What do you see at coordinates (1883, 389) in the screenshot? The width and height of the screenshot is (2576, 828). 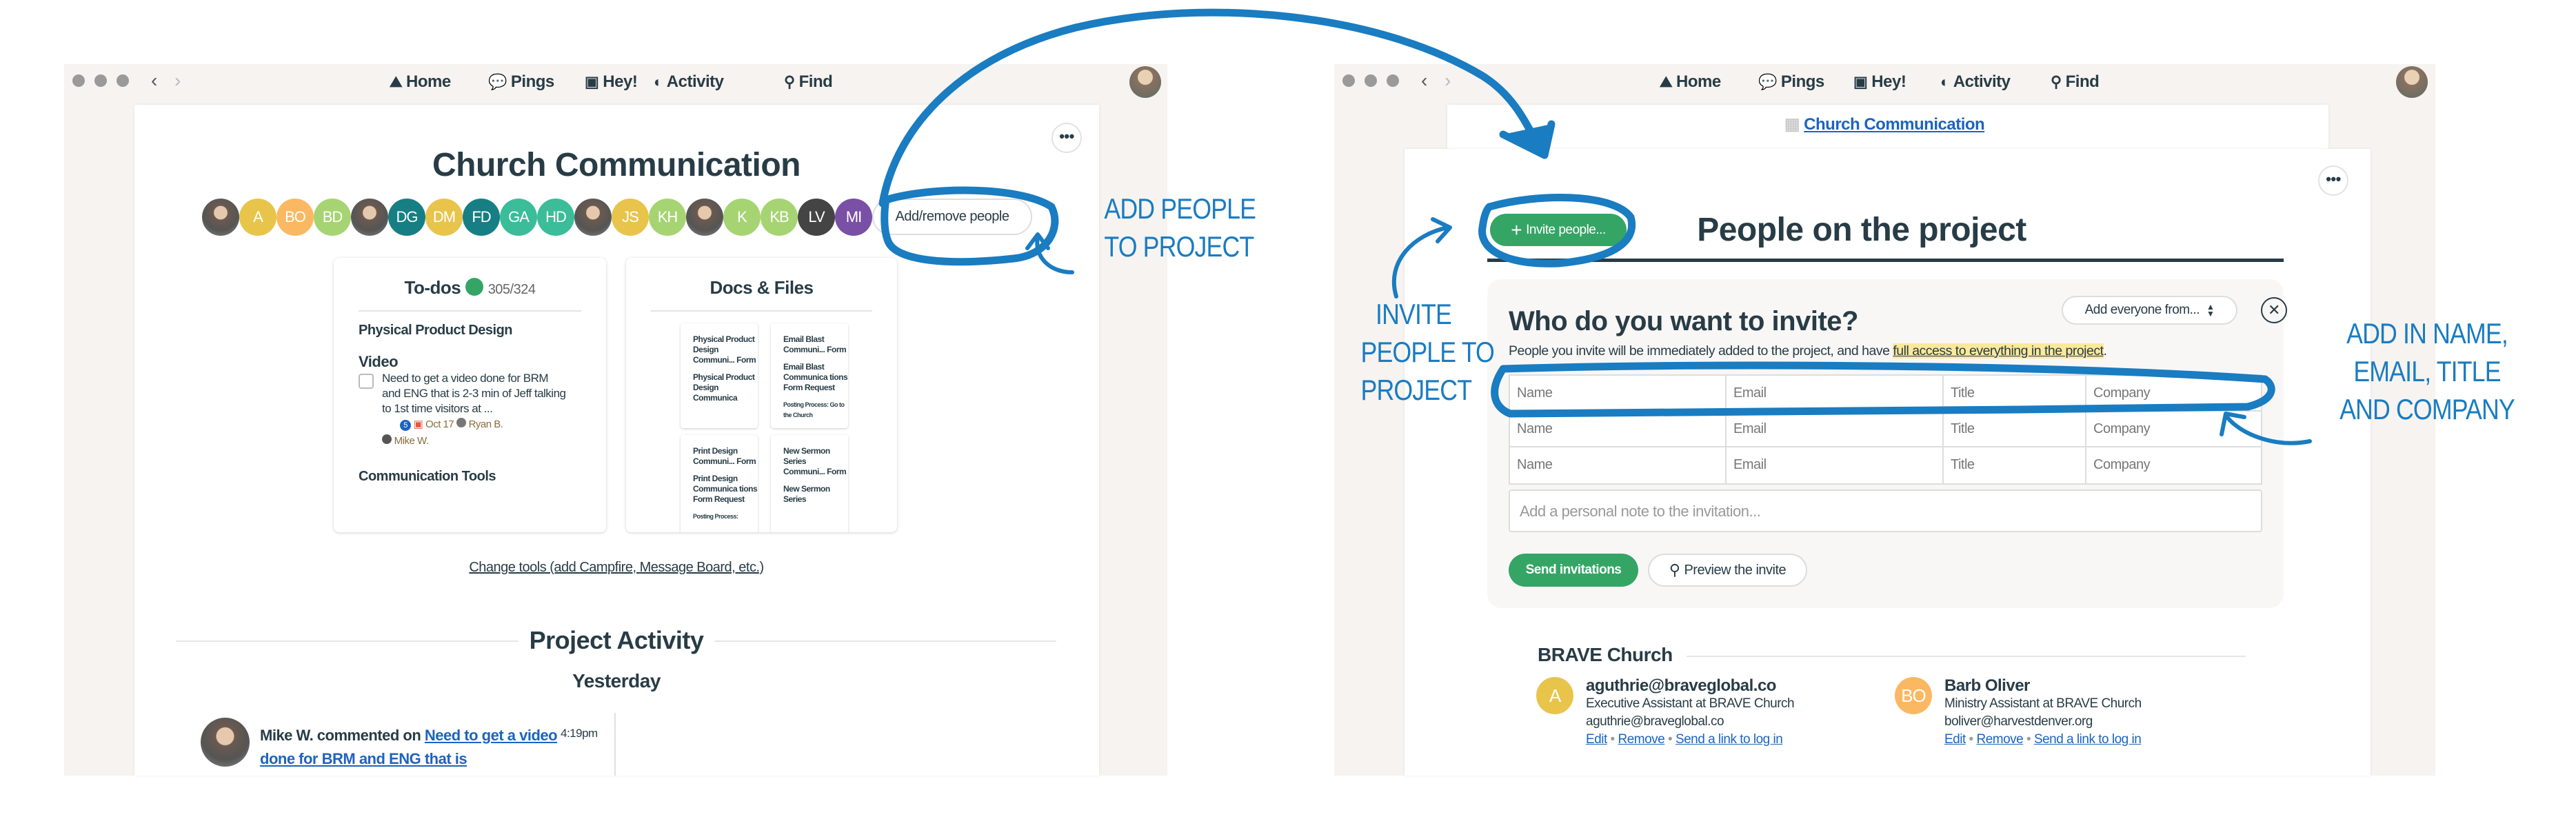 I see `circle-table-row` at bounding box center [1883, 389].